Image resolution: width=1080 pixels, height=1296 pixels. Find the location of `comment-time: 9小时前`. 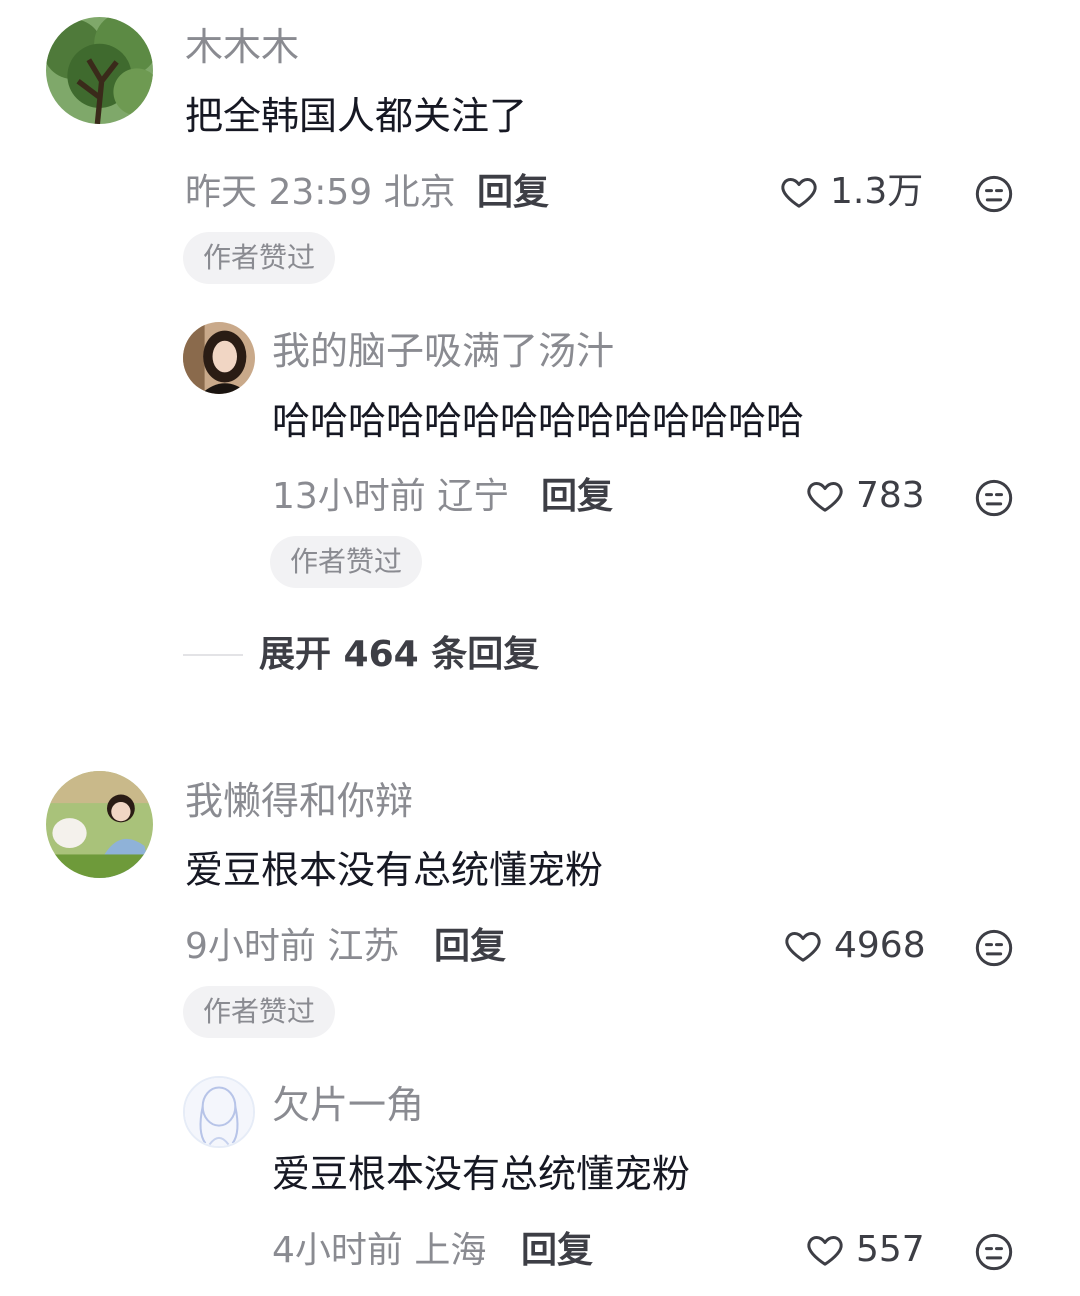

comment-time: 9小时前 is located at coordinates (250, 946).